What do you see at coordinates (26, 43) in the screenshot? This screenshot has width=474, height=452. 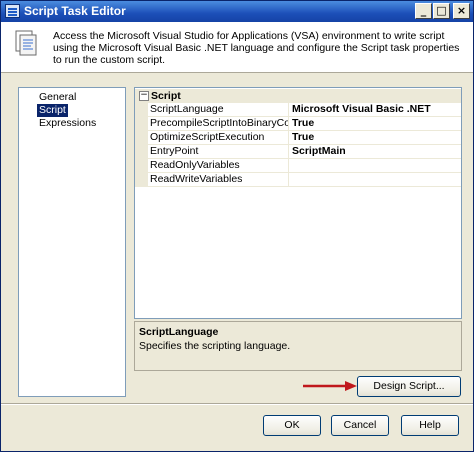 I see `script-document-icon` at bounding box center [26, 43].